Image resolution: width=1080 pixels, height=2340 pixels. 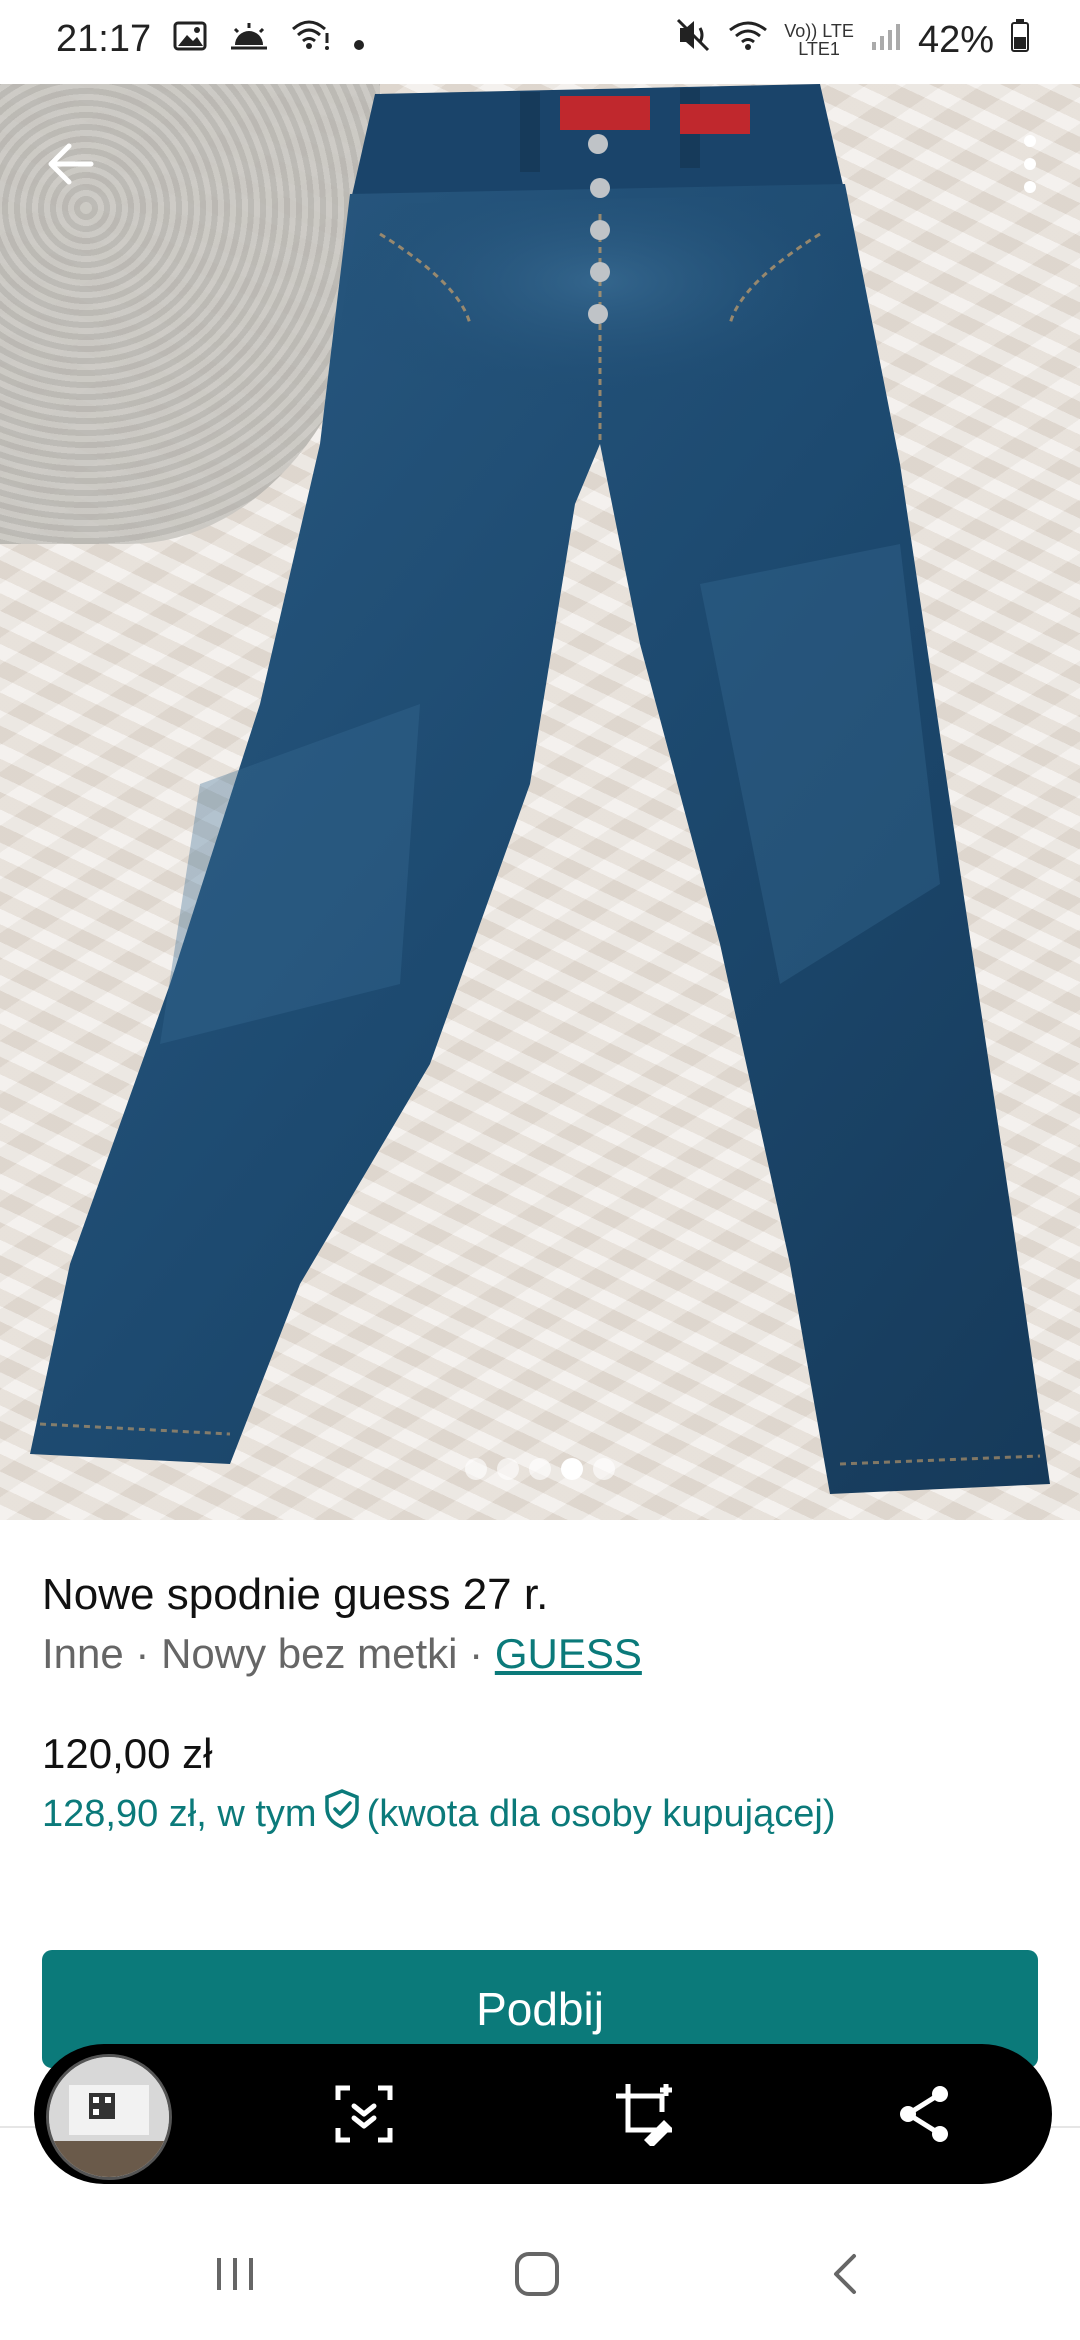 I want to click on recents-icon, so click(x=235, y=2274).